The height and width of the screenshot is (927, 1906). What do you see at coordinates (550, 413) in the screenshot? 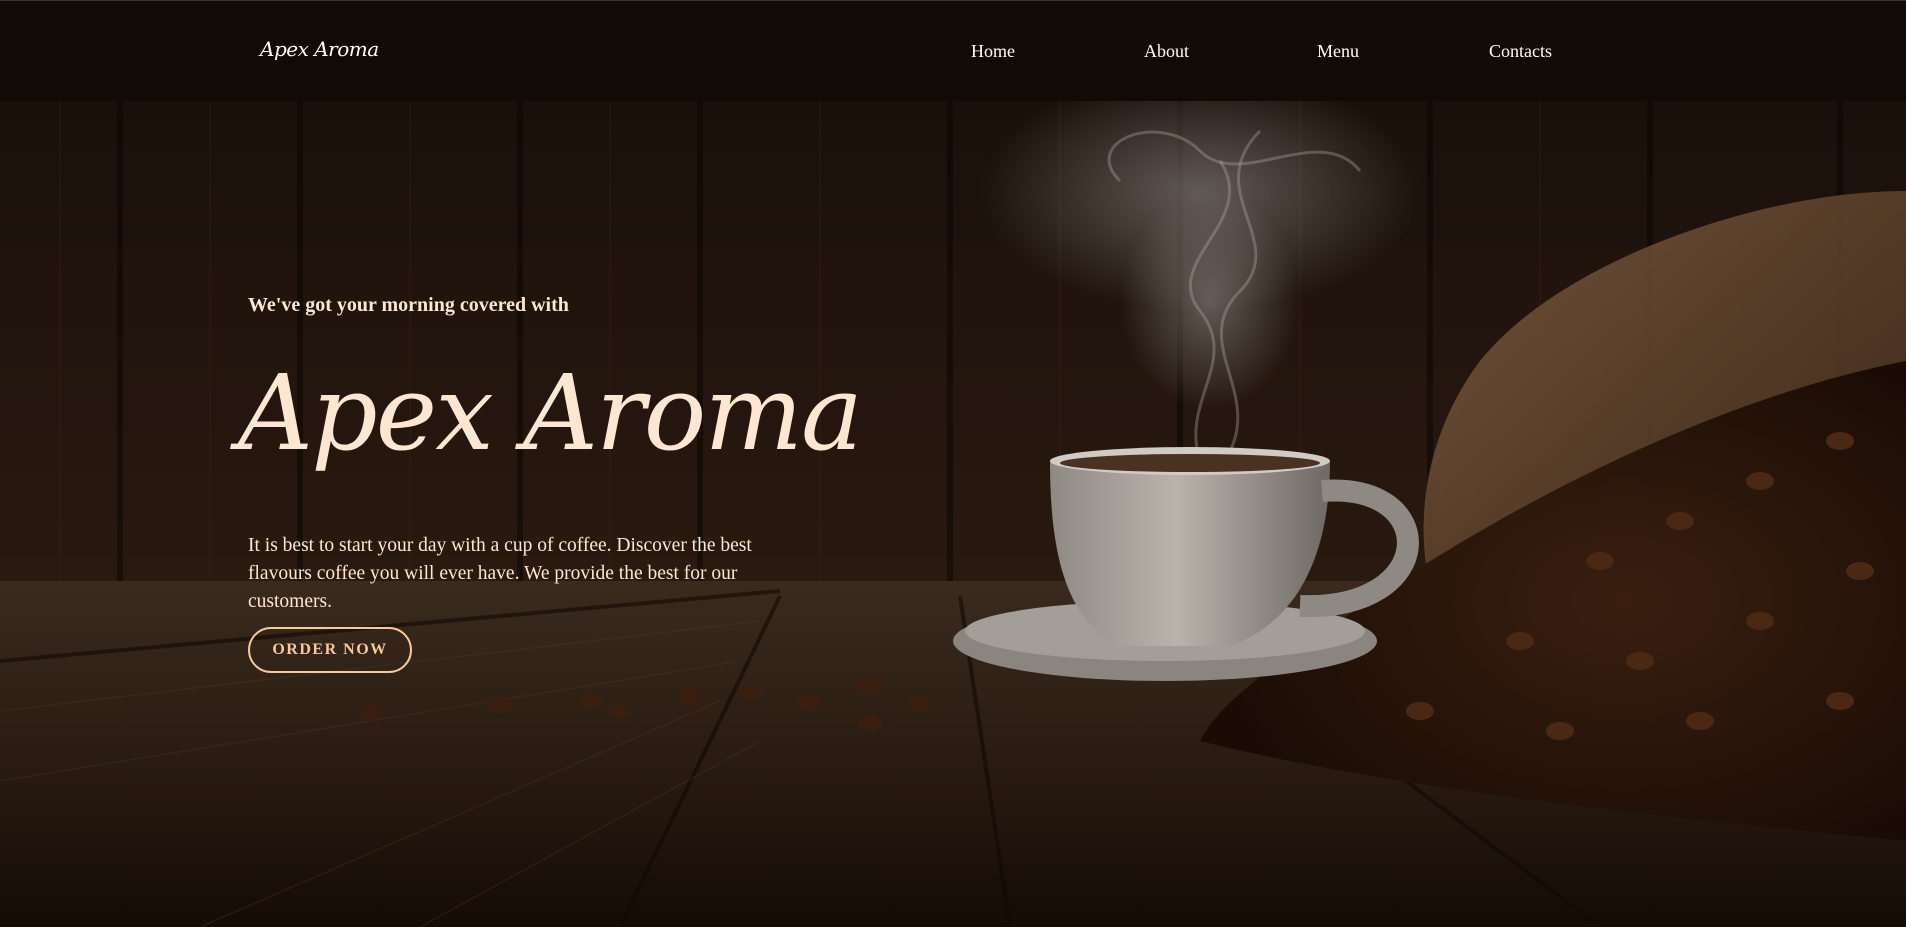
I see `hero-title: Apex Aroma` at bounding box center [550, 413].